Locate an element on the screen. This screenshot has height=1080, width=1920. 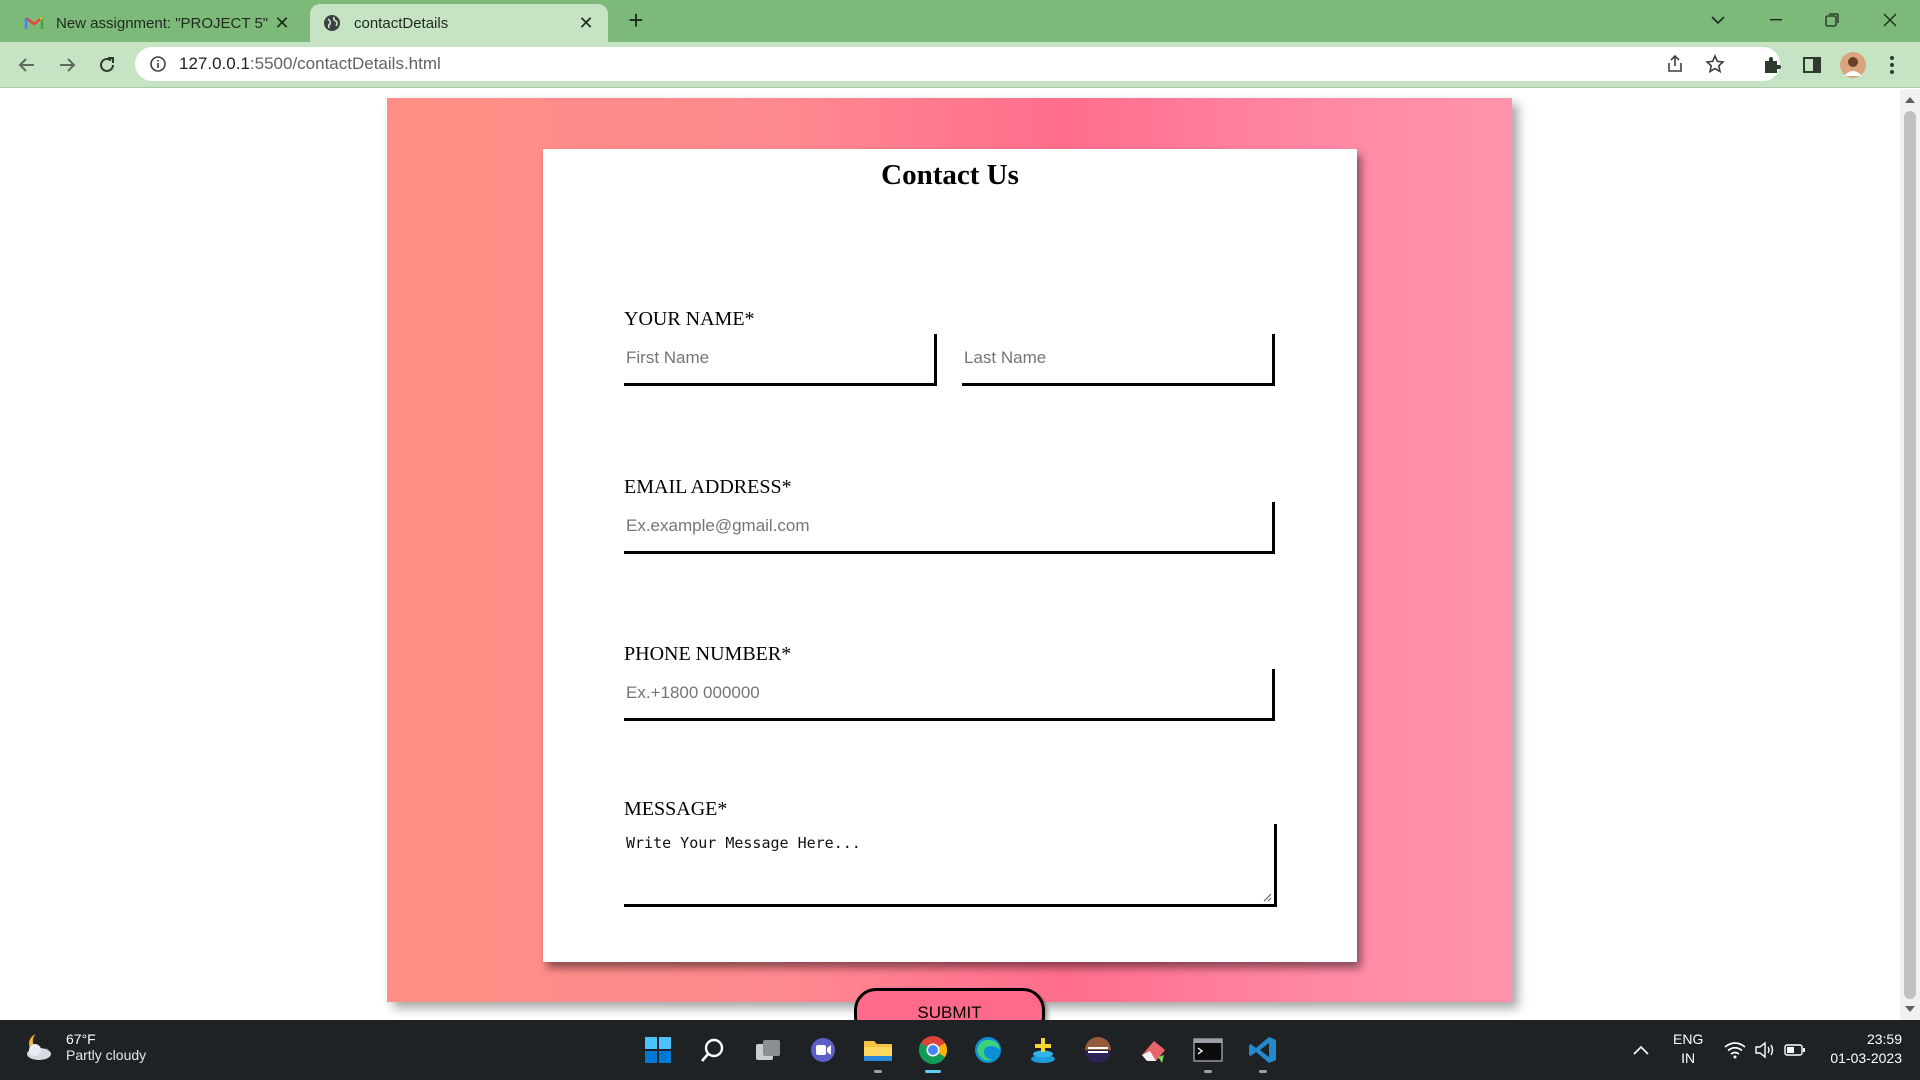
app-icon is located at coordinates (1043, 1050).